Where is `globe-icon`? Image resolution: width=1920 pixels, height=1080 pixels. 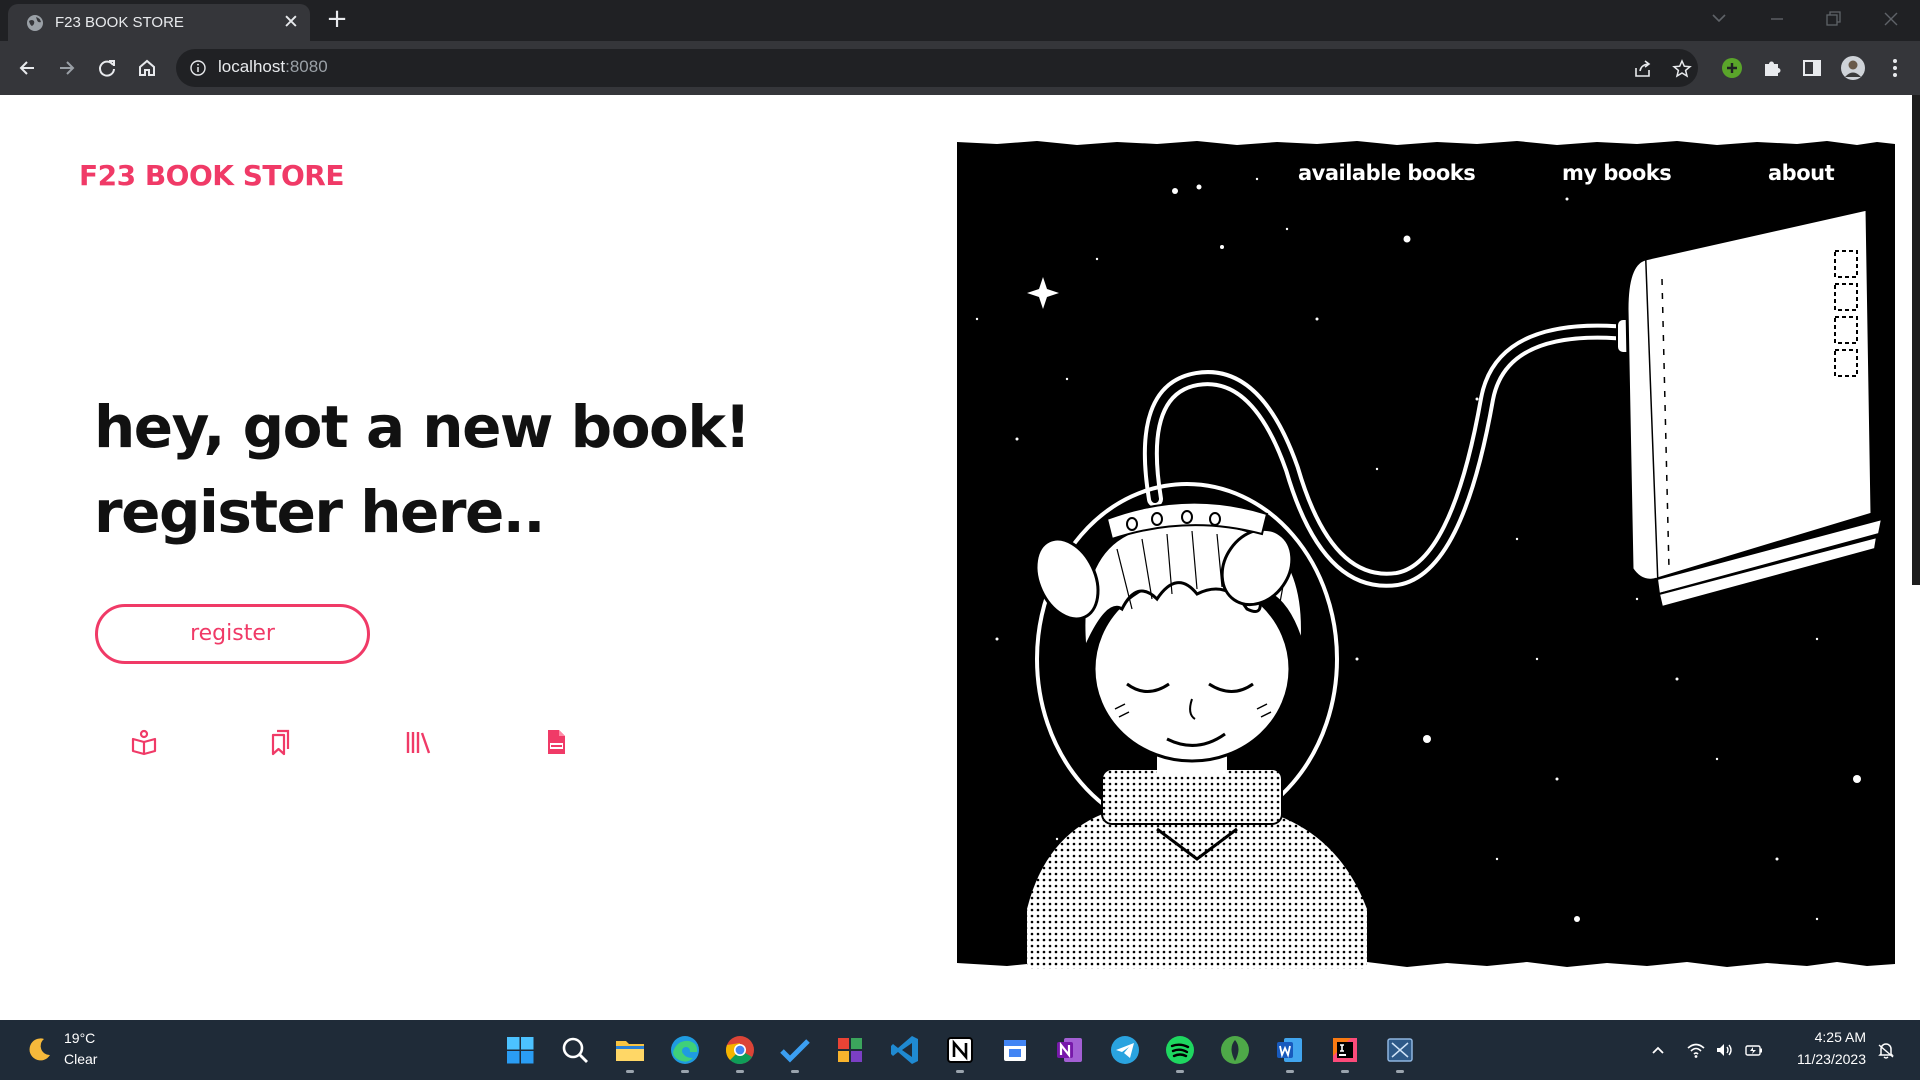 globe-icon is located at coordinates (35, 23).